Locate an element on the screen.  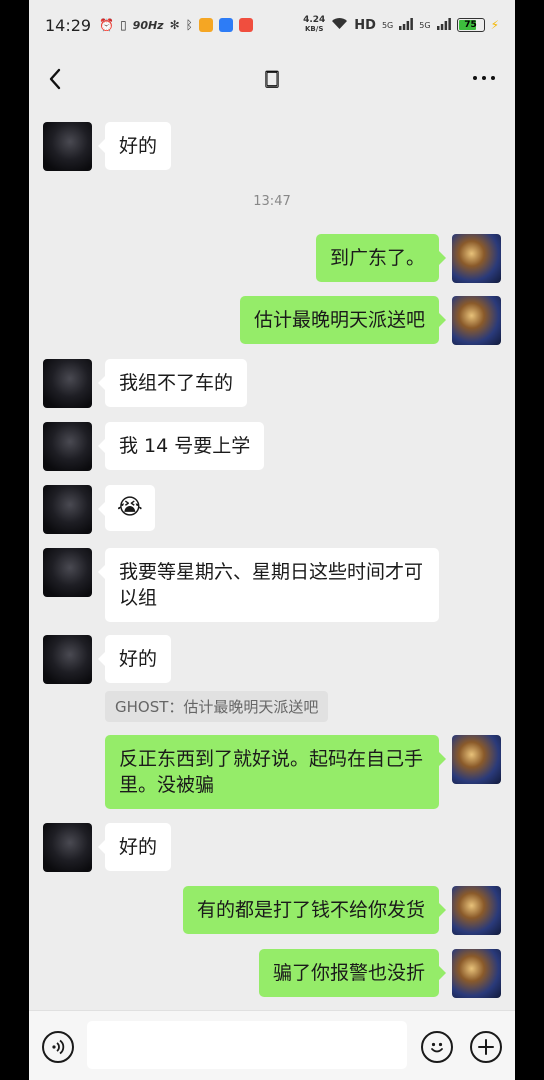
signal2-label: 5G is located at coordinates (425, 25).